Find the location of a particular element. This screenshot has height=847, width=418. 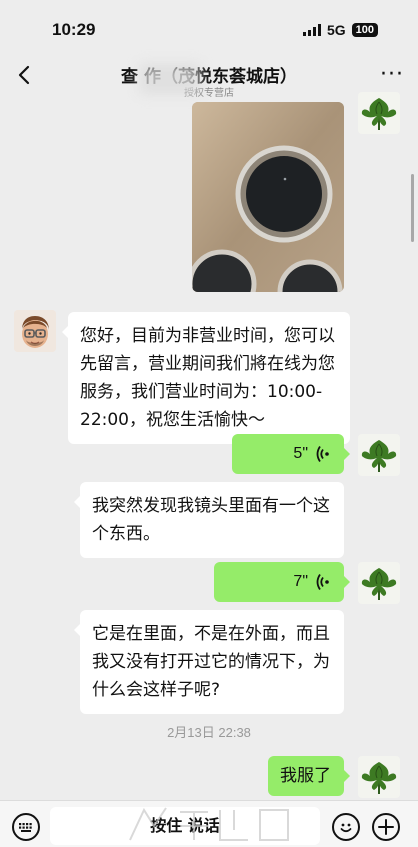

message-line: 什么会这样子呢? is located at coordinates (156, 690).